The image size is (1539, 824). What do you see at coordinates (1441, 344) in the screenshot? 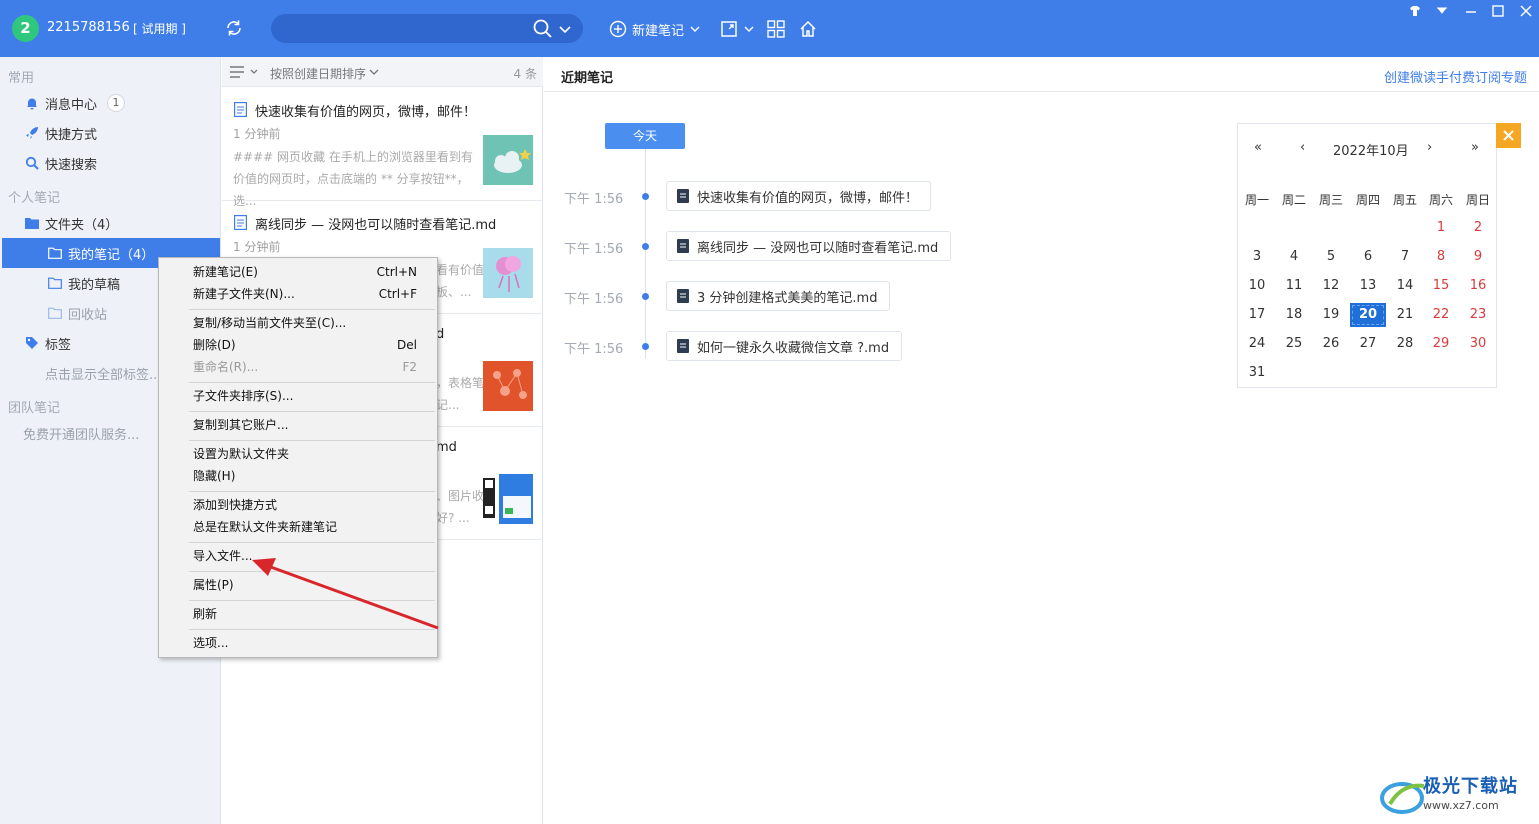
I see `calendar-day: 29` at bounding box center [1441, 344].